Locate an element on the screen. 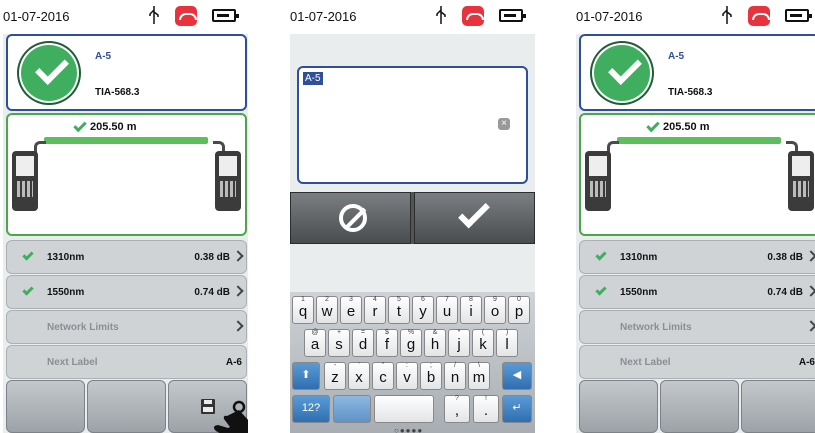 This screenshot has width=815, height=433. key-z: -z is located at coordinates (335, 376).